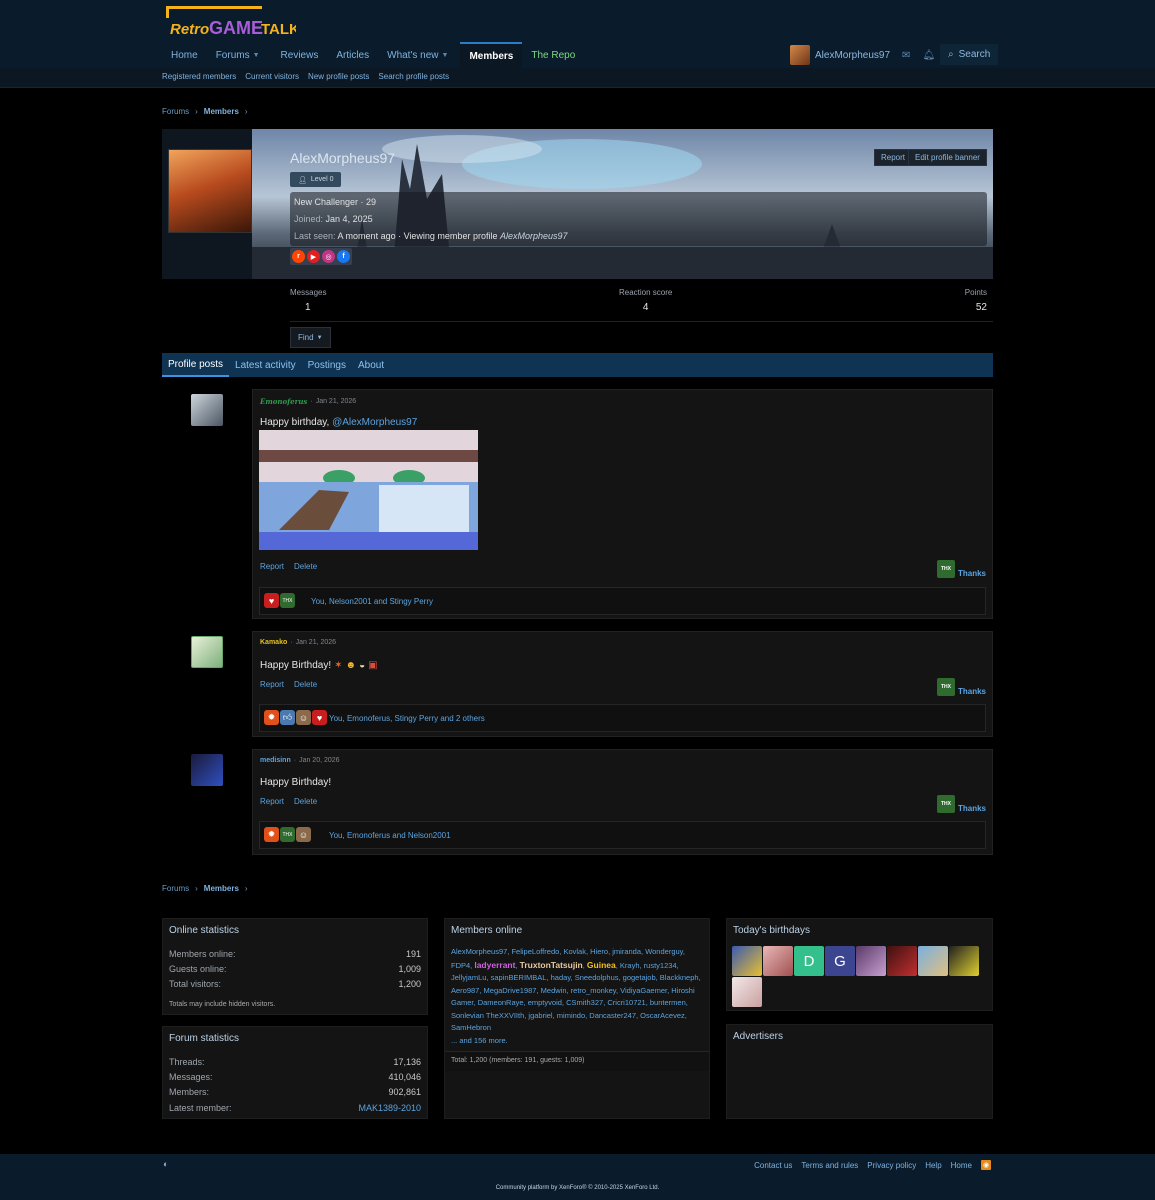 The height and width of the screenshot is (1200, 1155). I want to click on nav-members: Members, so click(491, 55).